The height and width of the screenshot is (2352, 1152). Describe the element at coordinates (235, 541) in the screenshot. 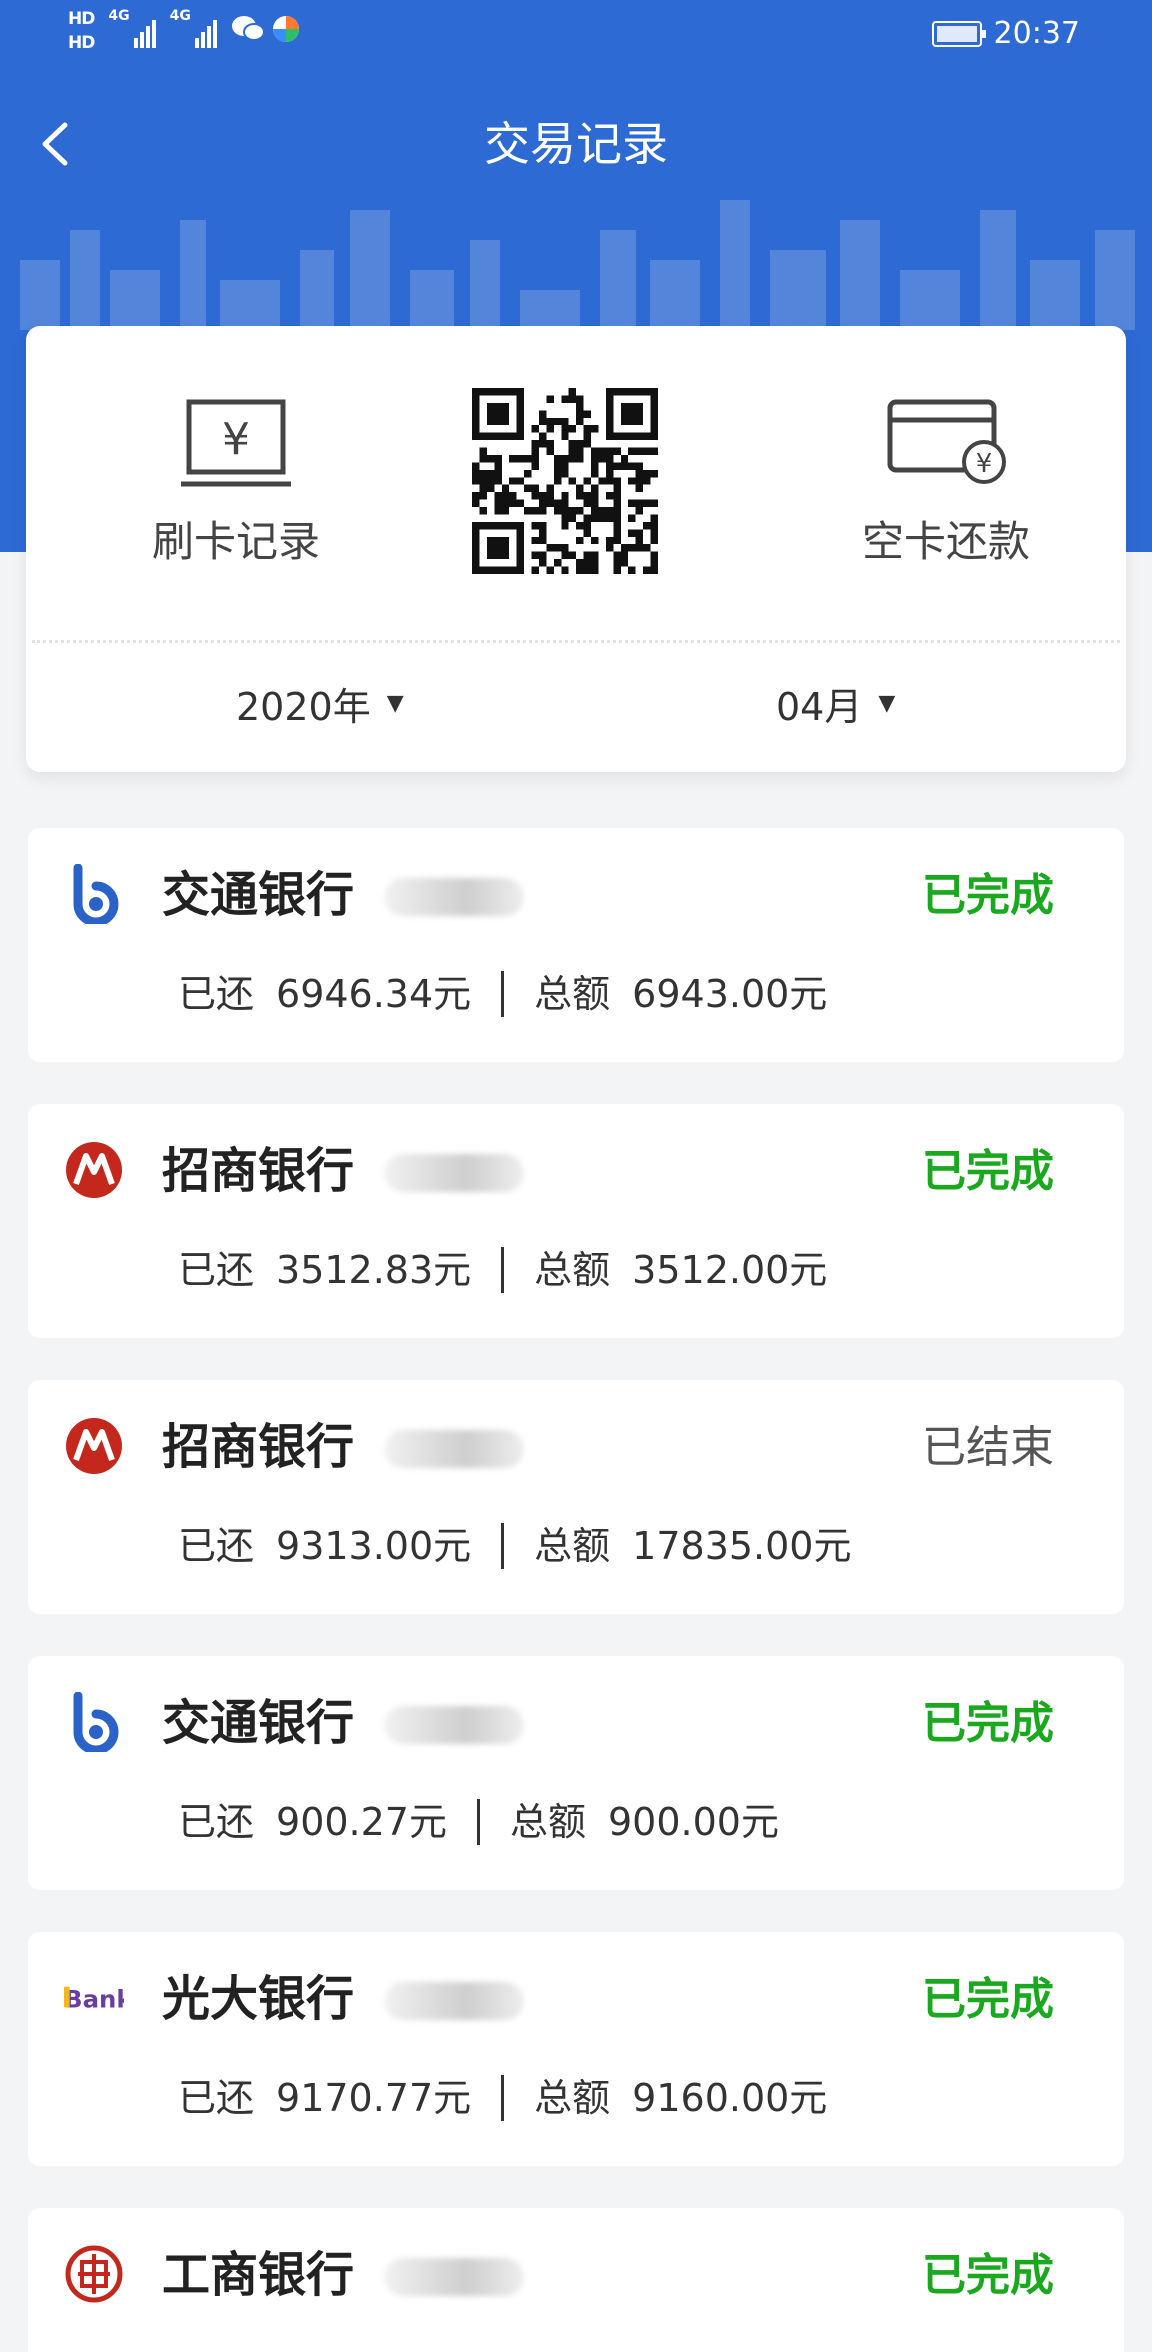

I see `swipe-record-label: 刷卡记录` at that location.